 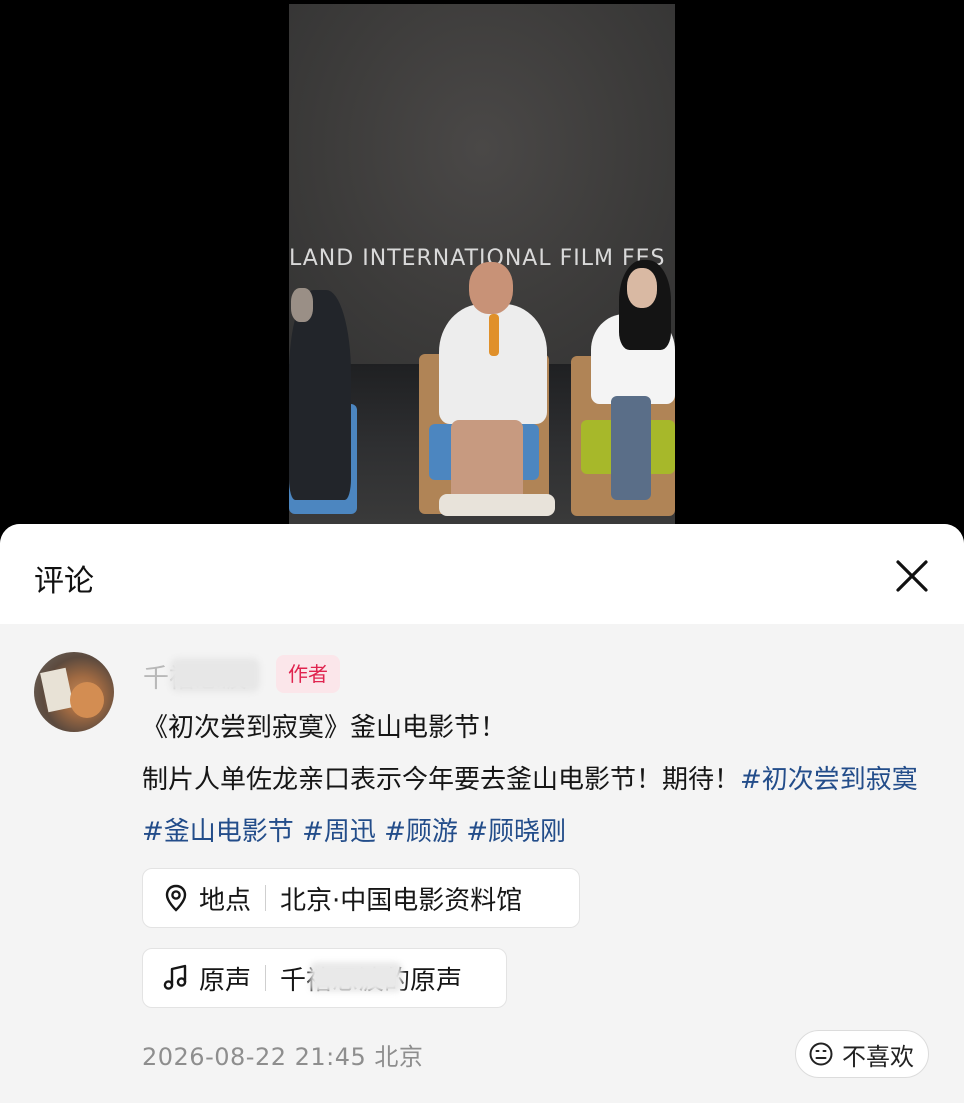 What do you see at coordinates (339, 832) in the screenshot?
I see `hashtag-link: #周迅` at bounding box center [339, 832].